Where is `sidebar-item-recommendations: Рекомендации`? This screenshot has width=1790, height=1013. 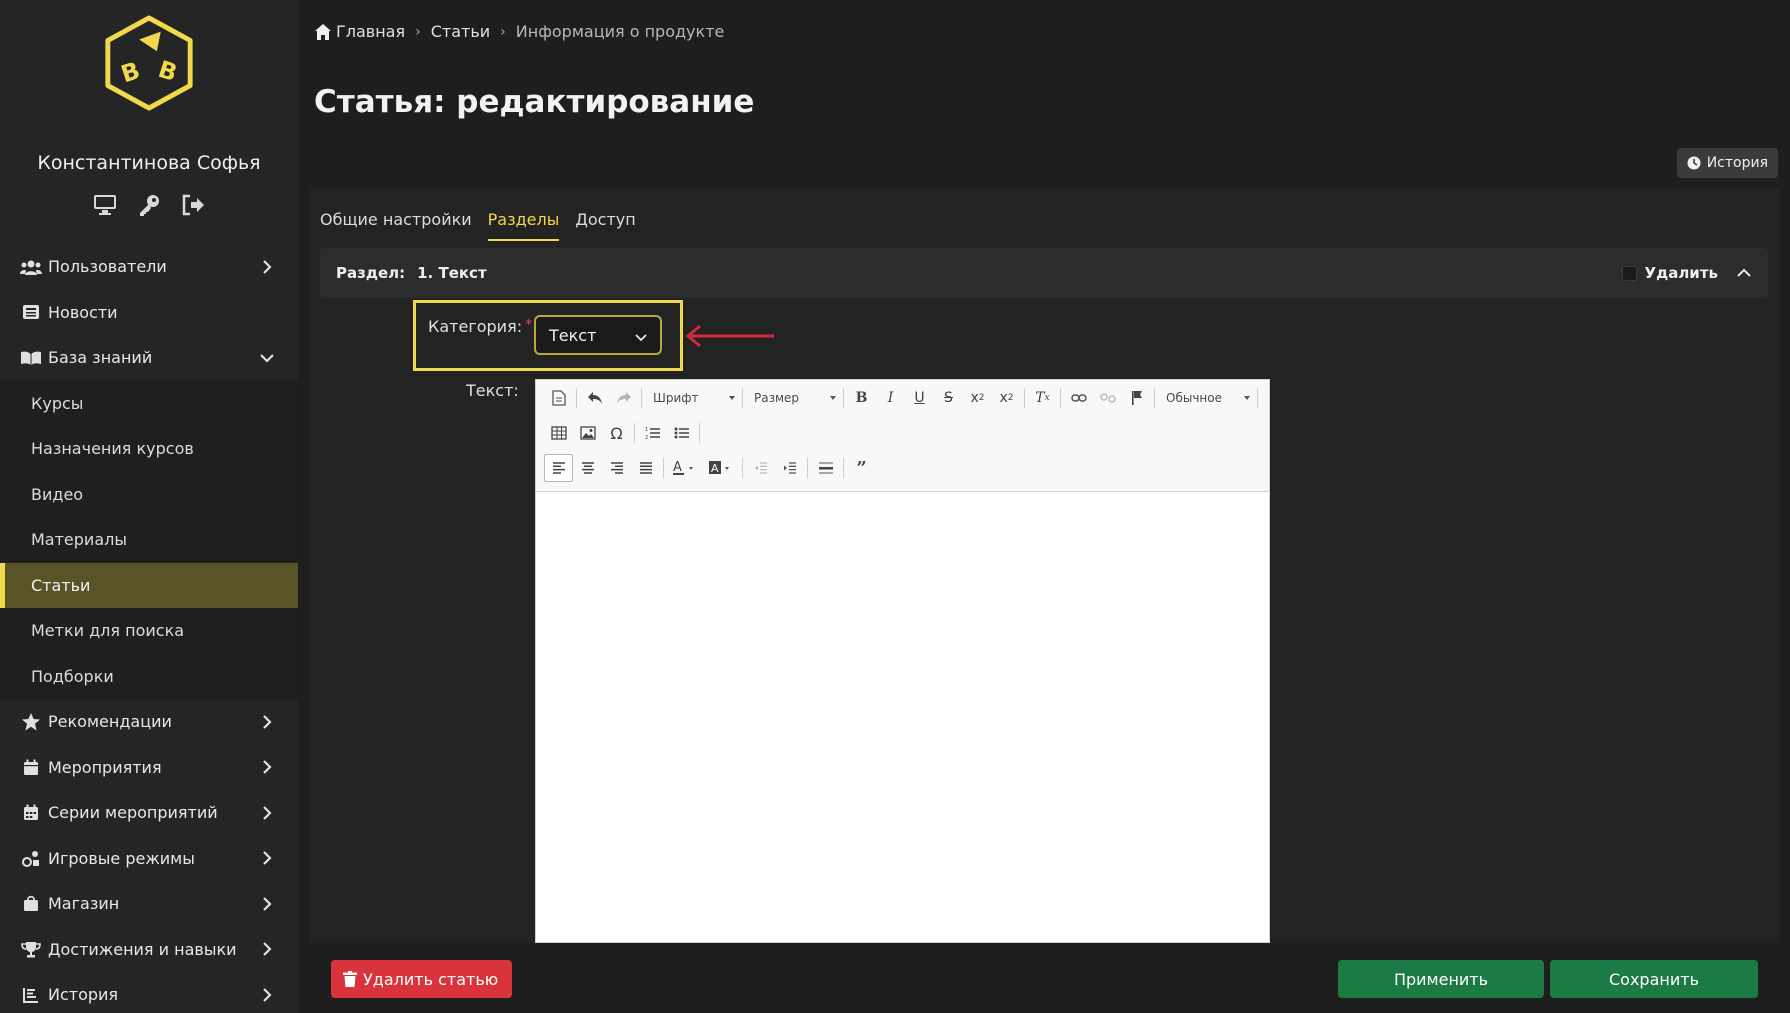
sidebar-item-recommendations: Рекомендации is located at coordinates (149, 722).